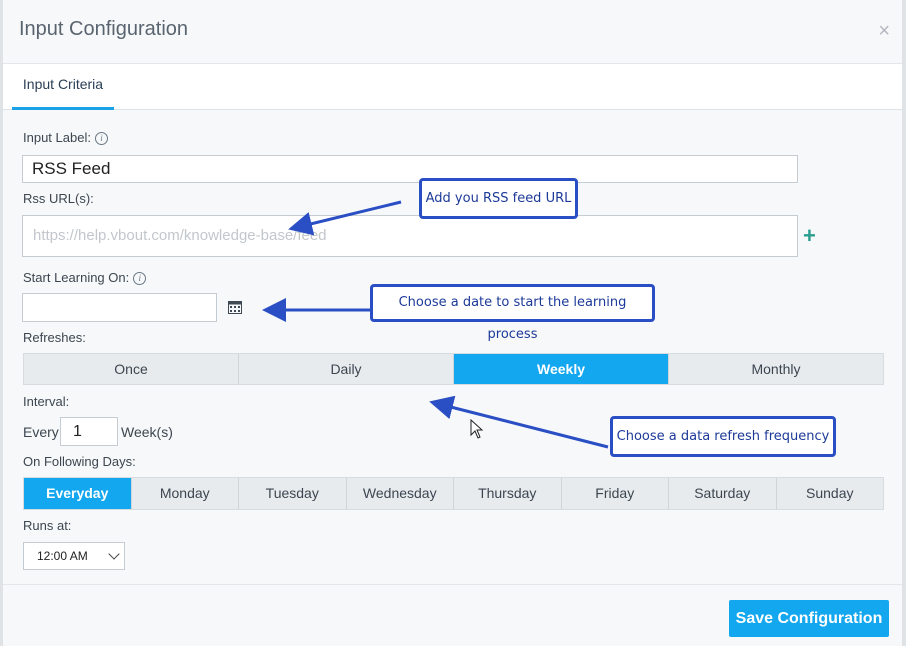 The image size is (906, 646). I want to click on input-label-field: RSS Feed, so click(410, 169).